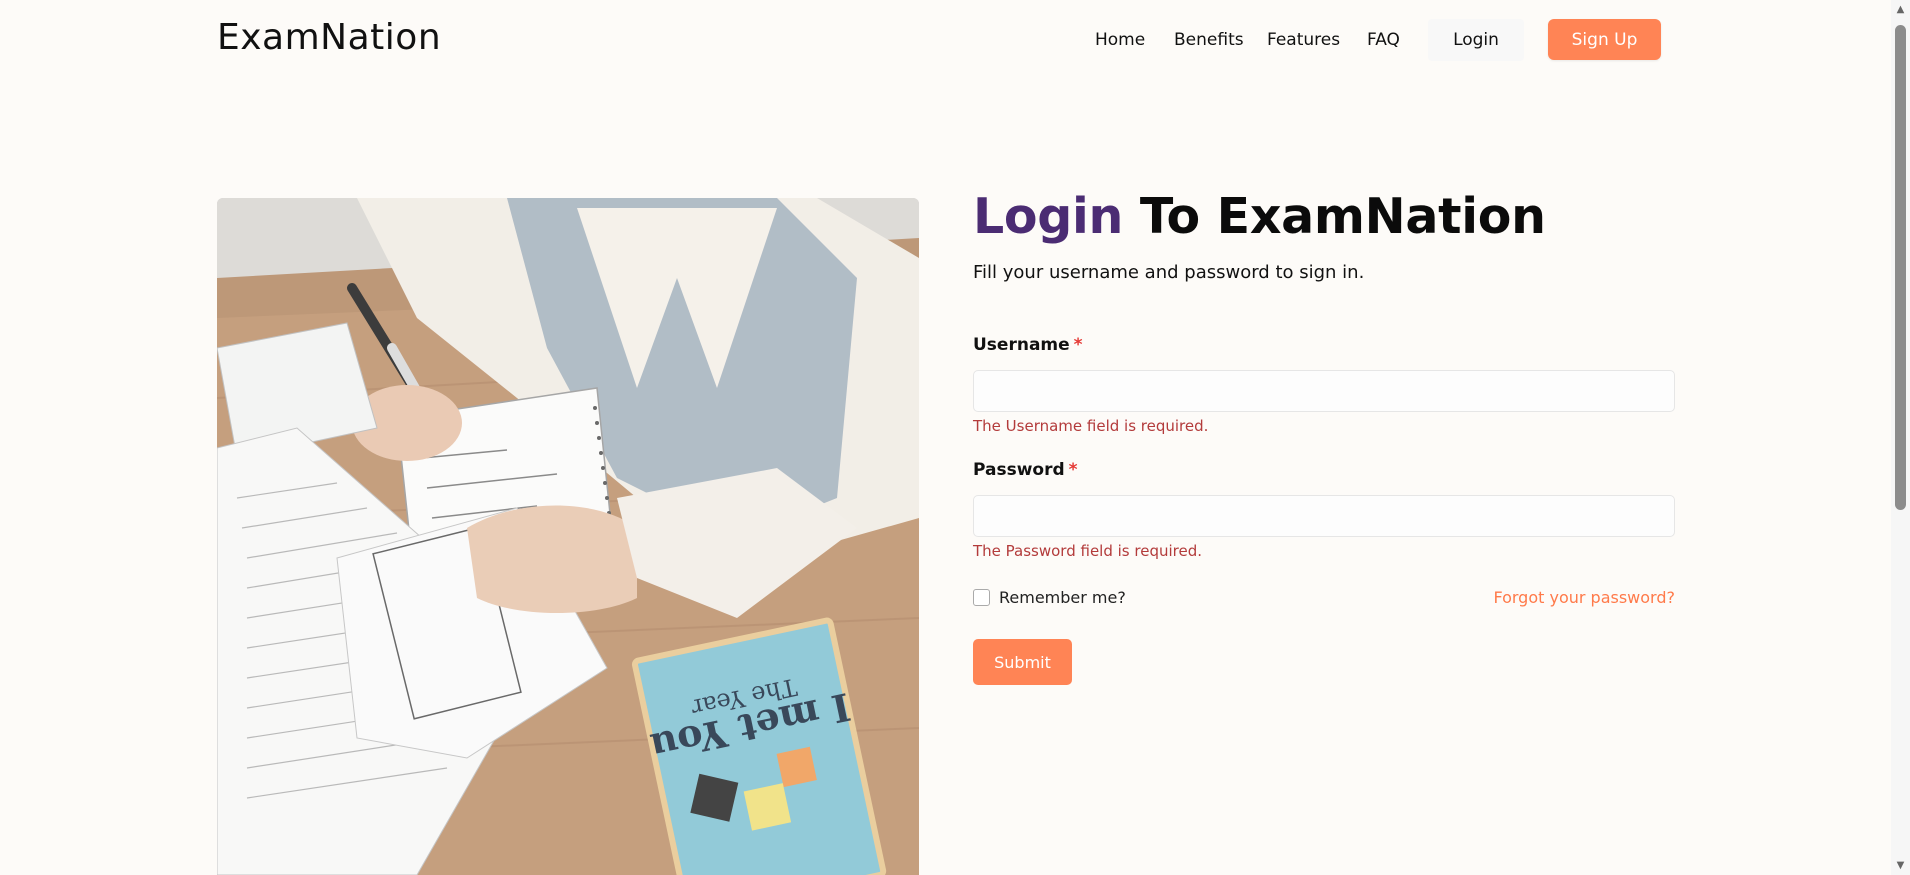 This screenshot has width=1910, height=875. What do you see at coordinates (1087, 551) in the screenshot?
I see `password-error: The Password field is required.` at bounding box center [1087, 551].